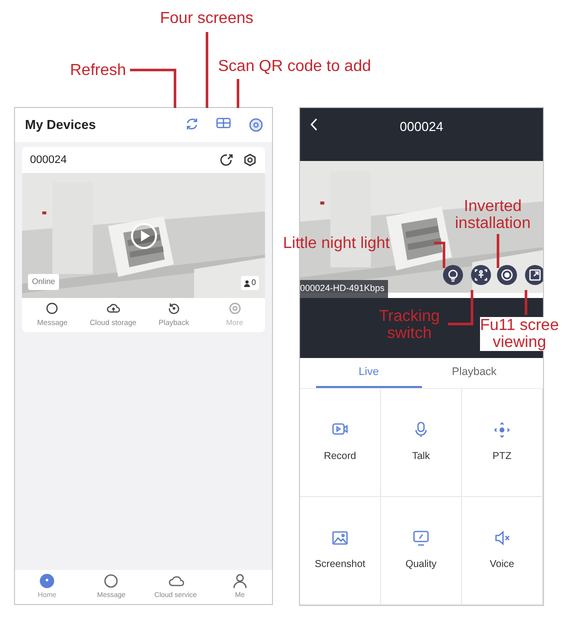  Describe the element at coordinates (409, 325) in the screenshot. I see `annotation-label: Tracking switch` at that location.